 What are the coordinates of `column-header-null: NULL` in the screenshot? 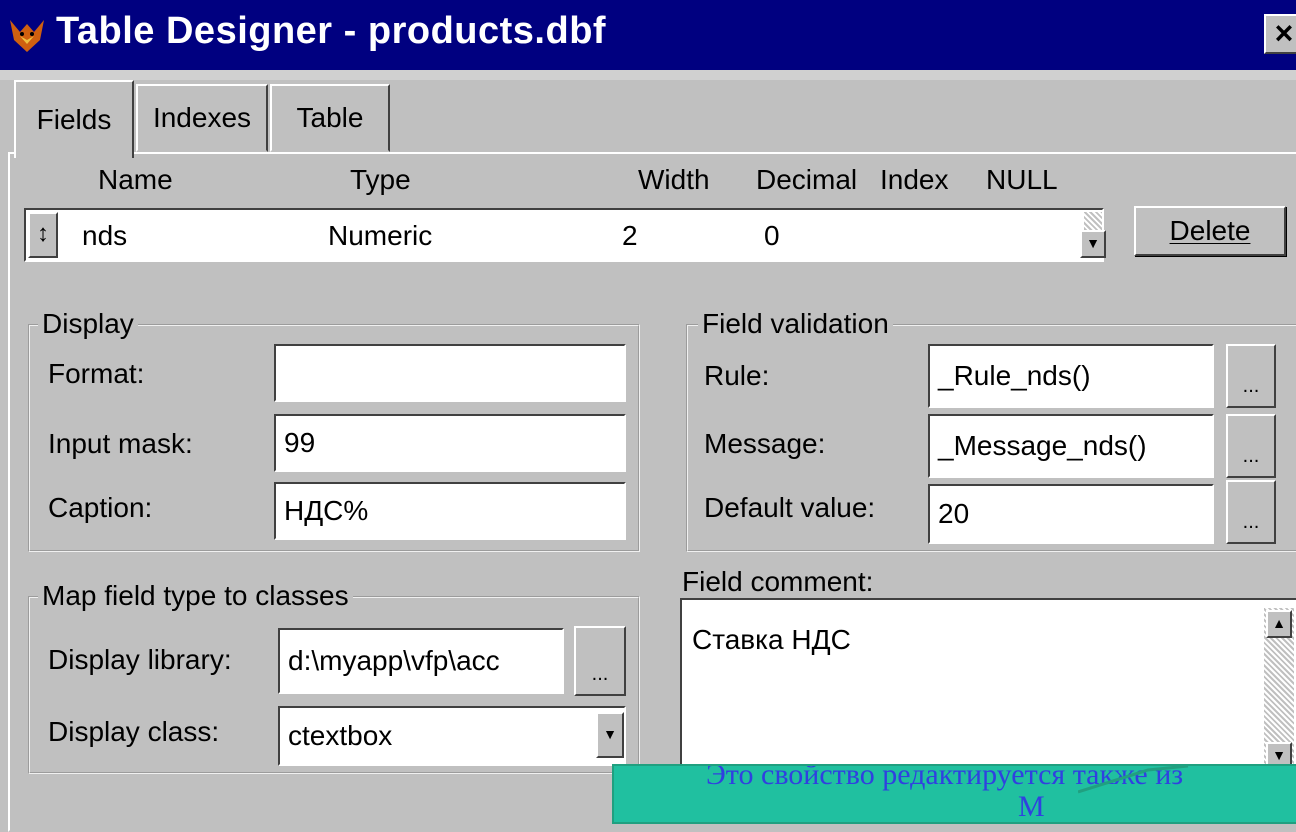 It's located at (1022, 180).